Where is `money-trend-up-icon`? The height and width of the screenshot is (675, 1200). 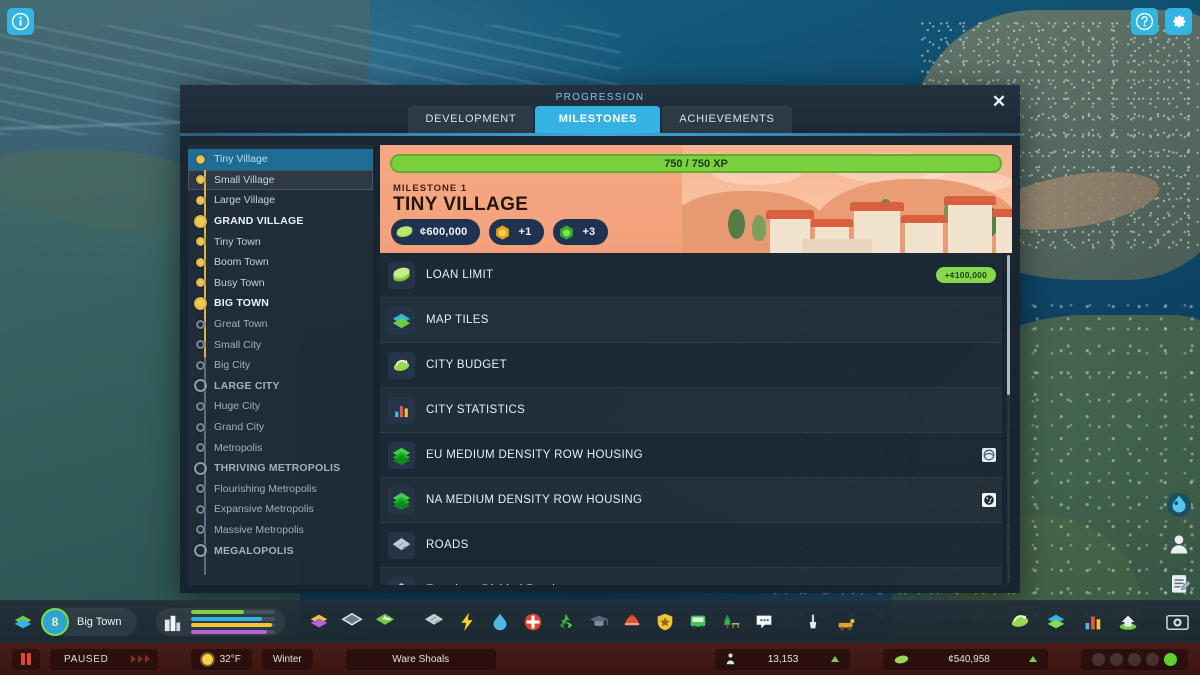
money-trend-up-icon is located at coordinates (1033, 659).